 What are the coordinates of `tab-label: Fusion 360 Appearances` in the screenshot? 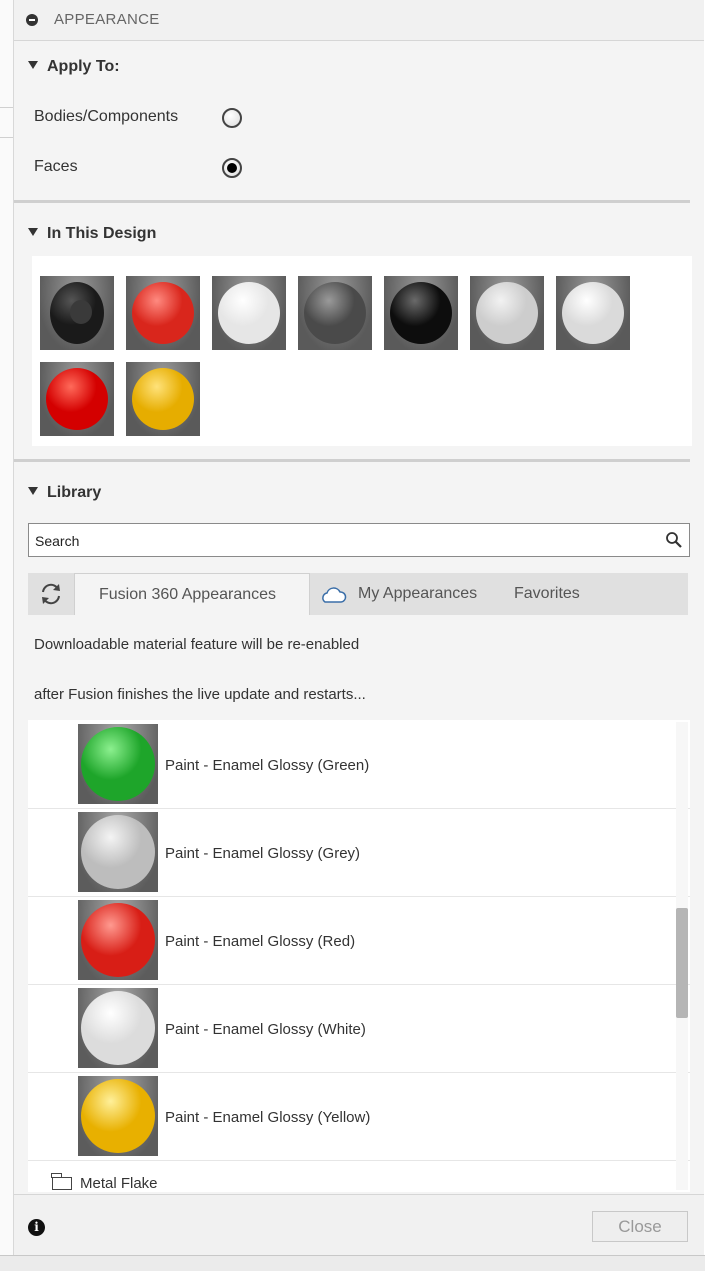 It's located at (188, 594).